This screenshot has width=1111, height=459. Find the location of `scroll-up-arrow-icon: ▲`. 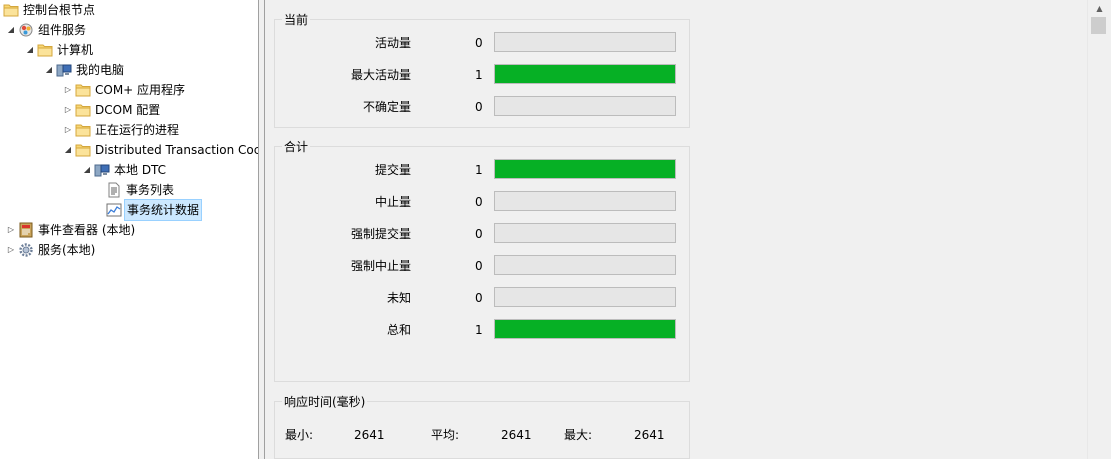

scroll-up-arrow-icon: ▲ is located at coordinates (1099, 8).